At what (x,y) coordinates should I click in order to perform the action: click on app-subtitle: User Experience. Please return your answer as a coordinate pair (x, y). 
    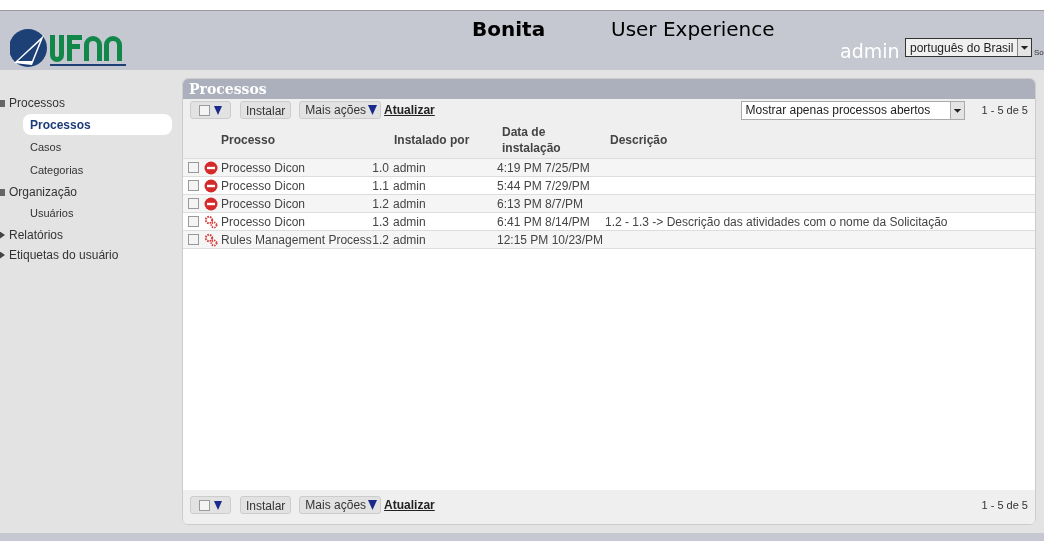
    Looking at the image, I should click on (693, 29).